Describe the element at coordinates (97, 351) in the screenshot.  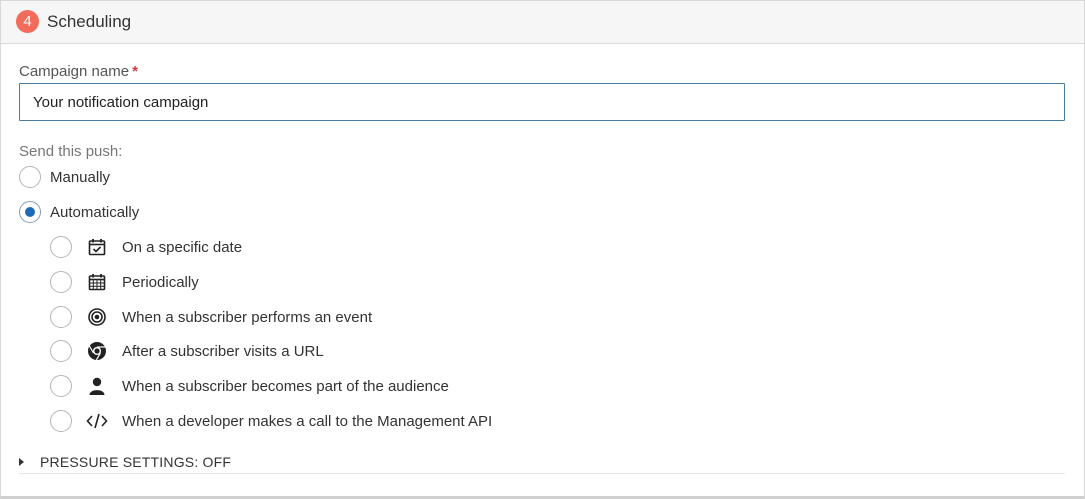
I see `chrome-icon` at that location.